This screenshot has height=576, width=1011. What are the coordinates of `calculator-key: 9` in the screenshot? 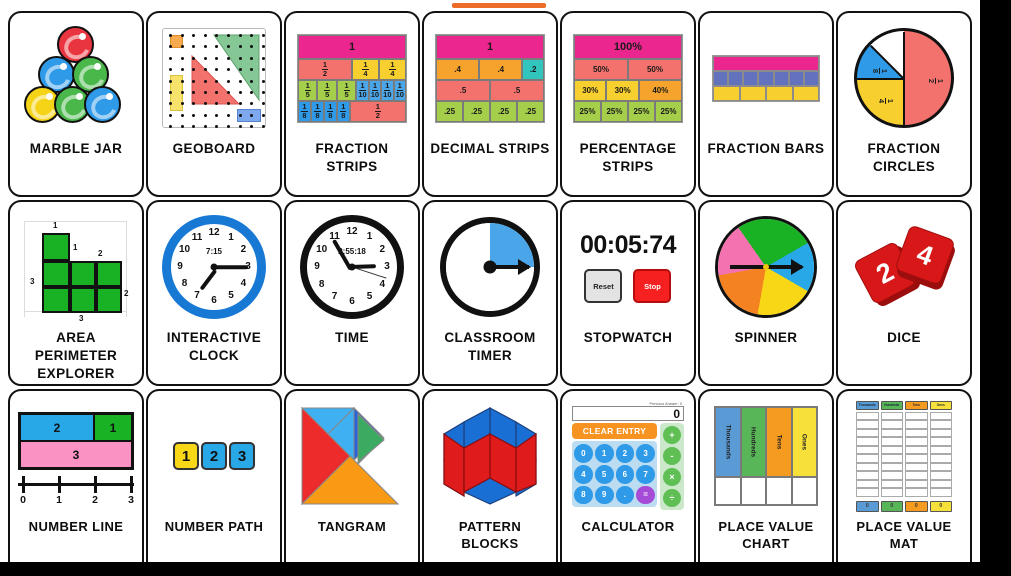 It's located at (604, 495).